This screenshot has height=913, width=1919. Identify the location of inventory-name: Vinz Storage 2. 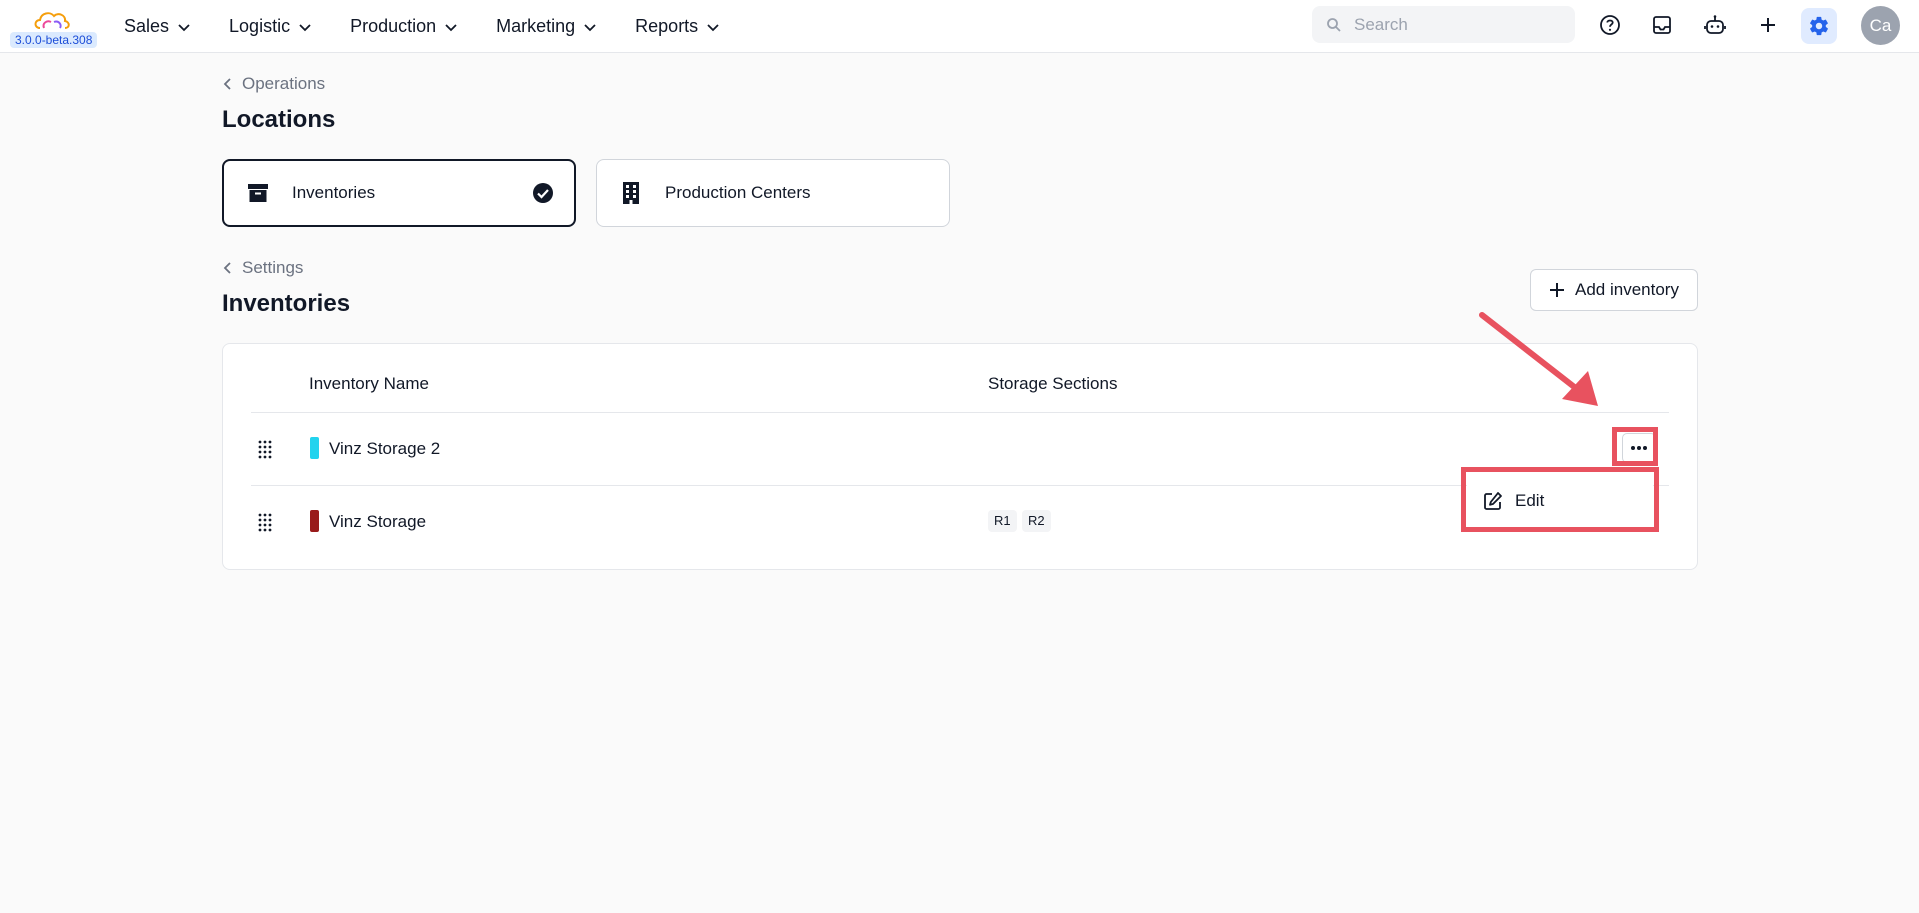
(385, 448).